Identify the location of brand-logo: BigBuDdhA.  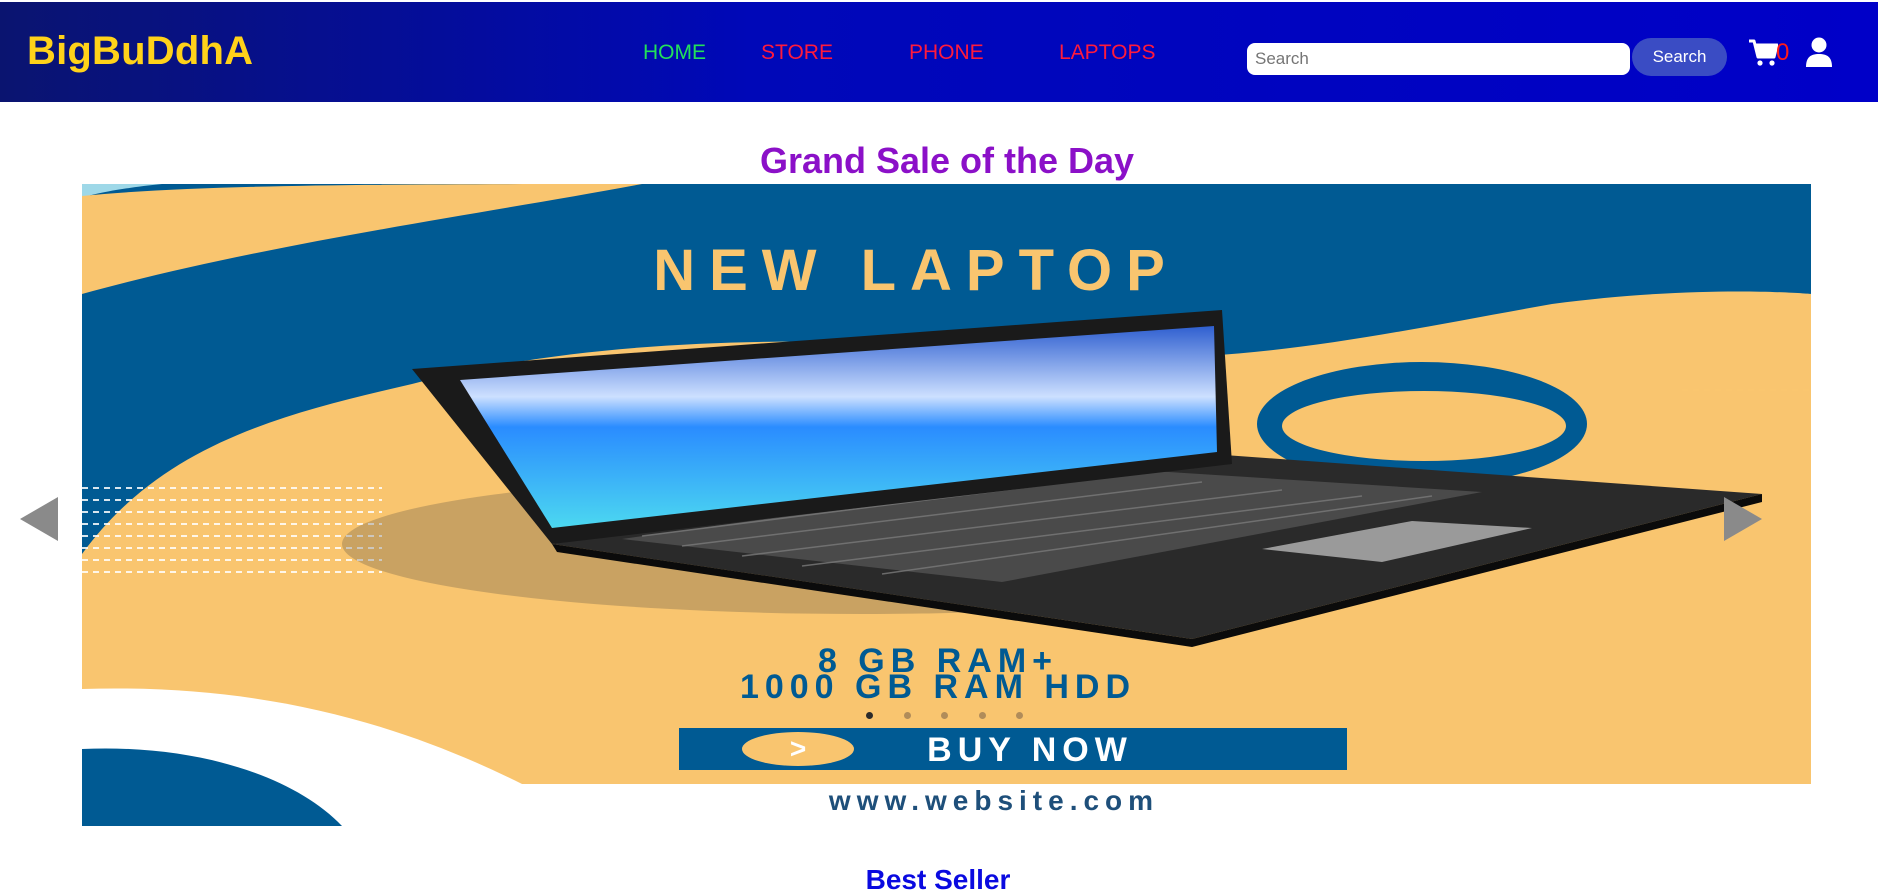
(140, 51).